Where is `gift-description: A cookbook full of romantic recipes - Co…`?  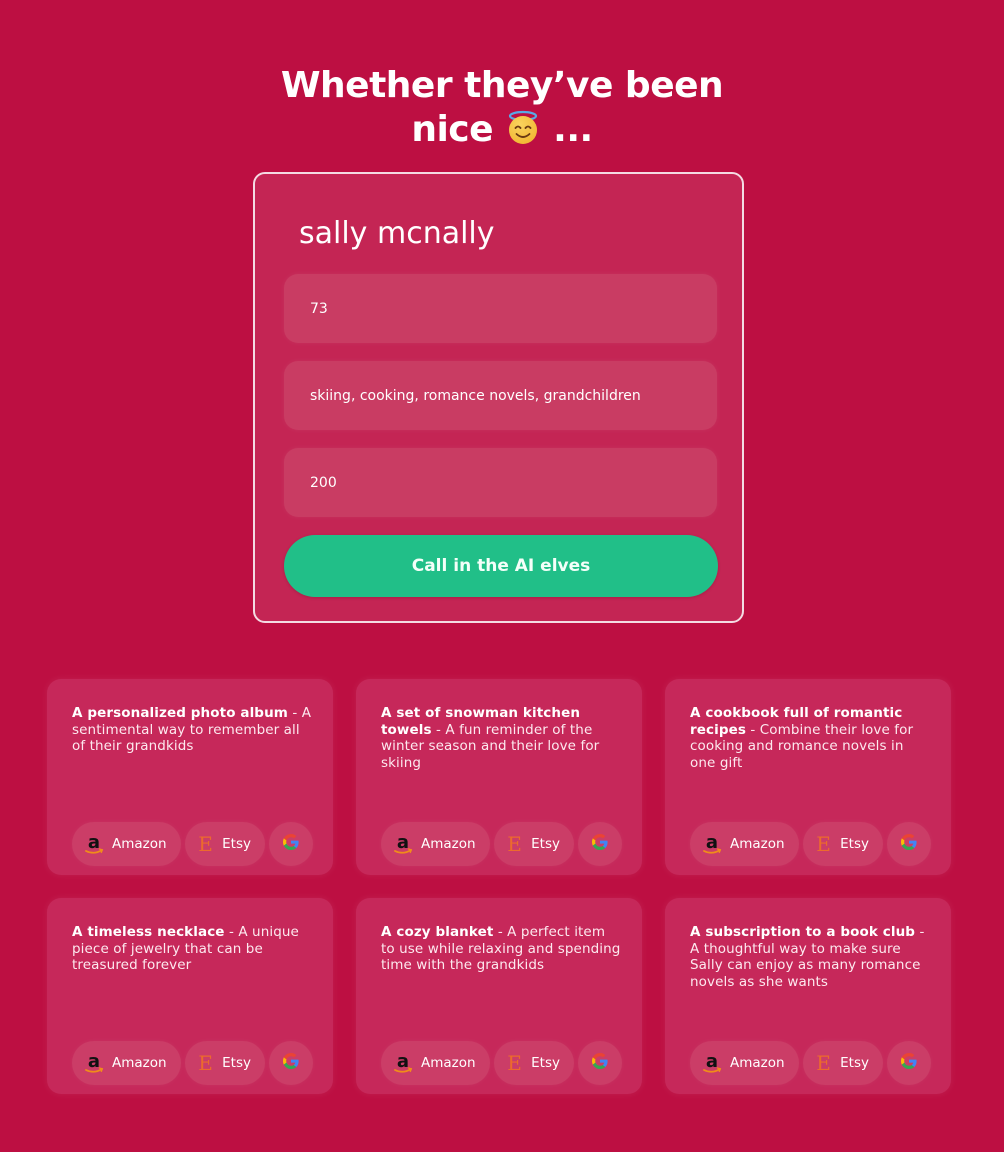
gift-description: A cookbook full of romantic recipes - Co… is located at coordinates (810, 738).